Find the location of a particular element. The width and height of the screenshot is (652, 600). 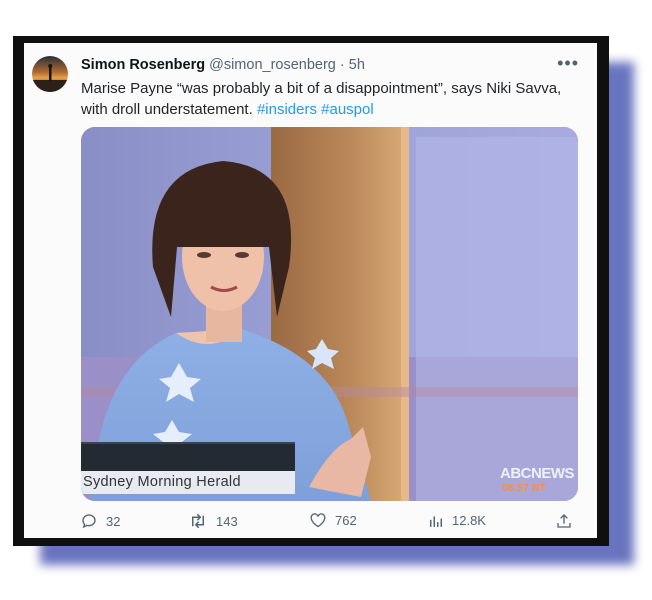

abc-news-logo: ABCNEWS 08:57 NT is located at coordinates (537, 481).